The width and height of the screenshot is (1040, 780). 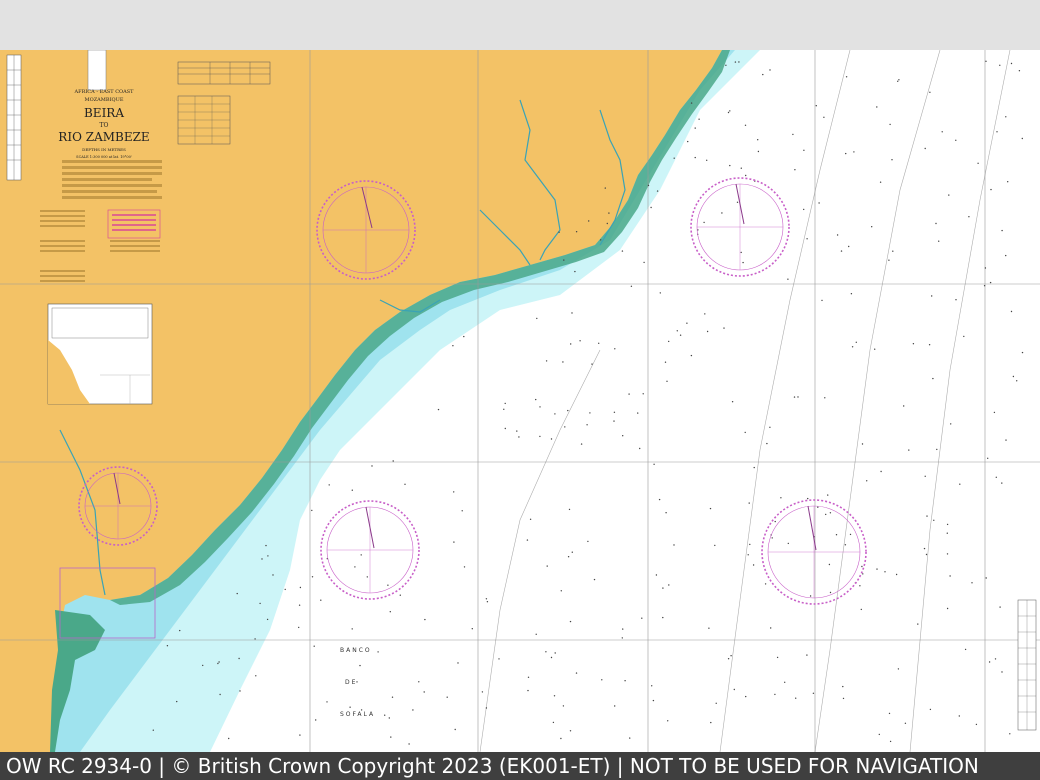 I want to click on region-line-1: AFRICA - EAST COAST, so click(x=103, y=92).